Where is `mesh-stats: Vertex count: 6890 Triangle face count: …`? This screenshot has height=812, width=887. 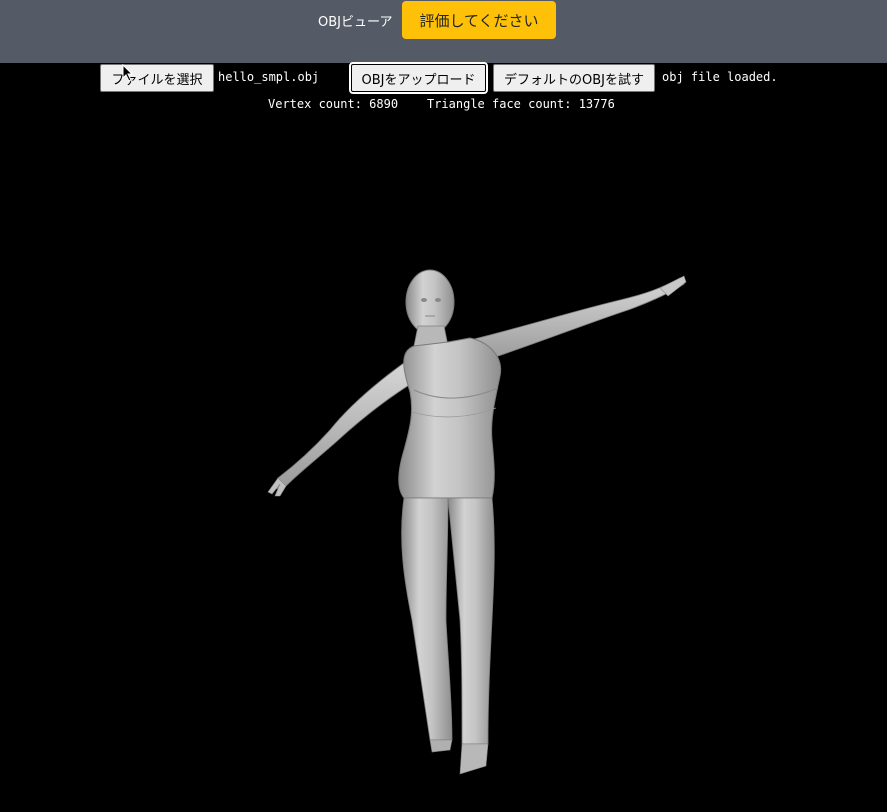
mesh-stats: Vertex count: 6890 Triangle face count: … is located at coordinates (441, 104).